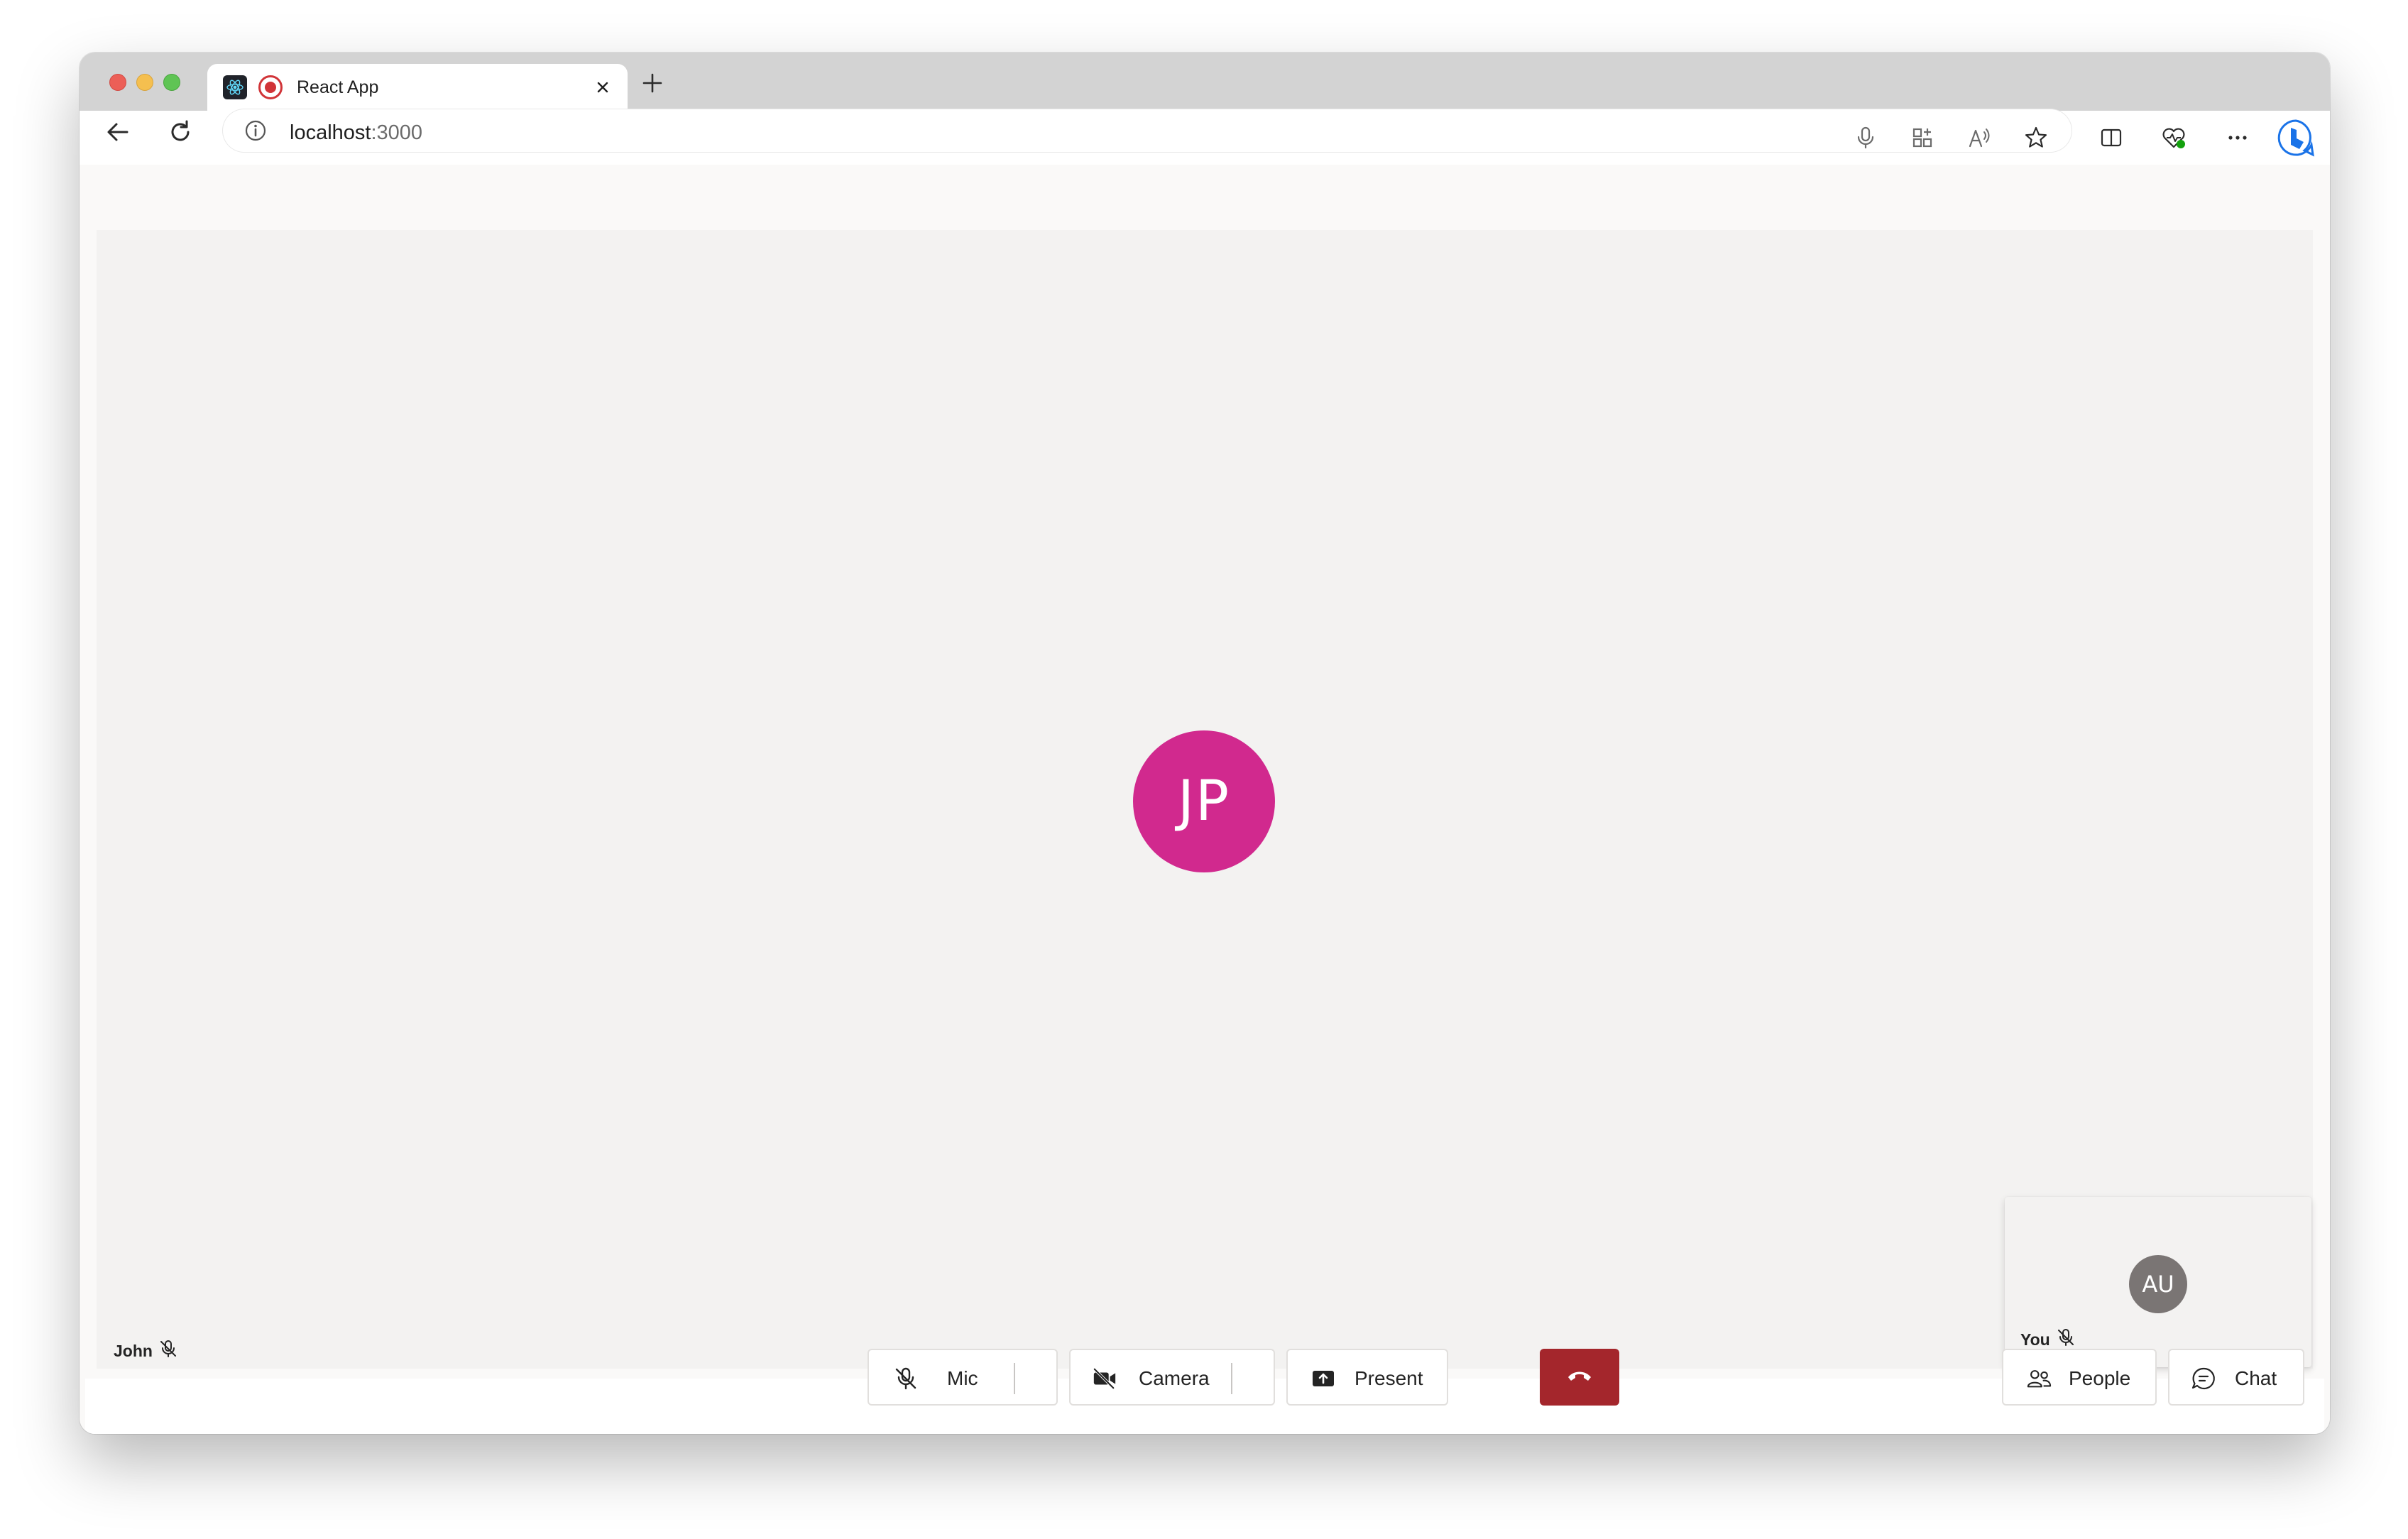 The image size is (2408, 1539). I want to click on camera-split-divider, so click(1231, 1378).